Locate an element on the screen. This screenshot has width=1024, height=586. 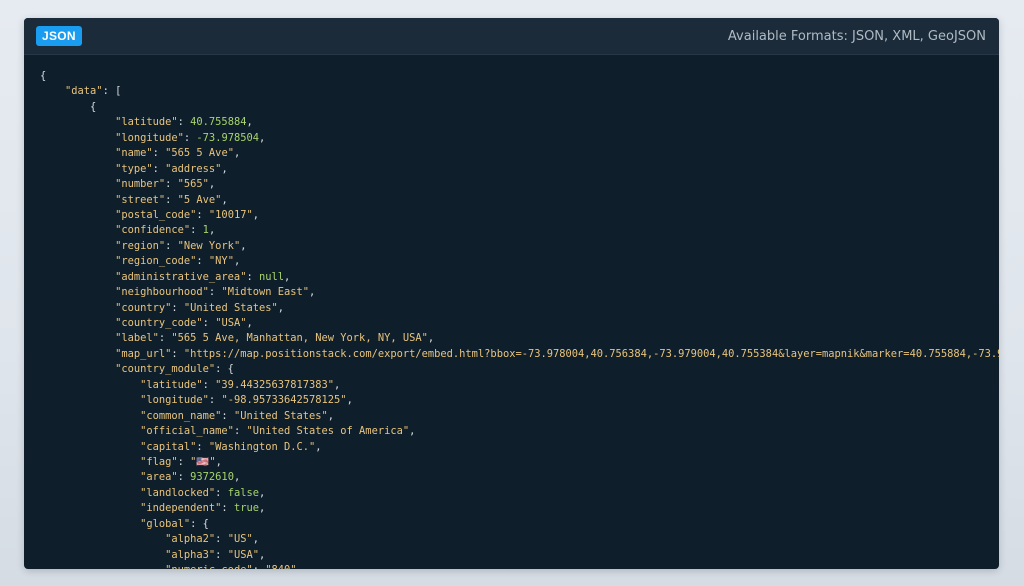
code-line: "alpha2": "US", is located at coordinates (519, 539).